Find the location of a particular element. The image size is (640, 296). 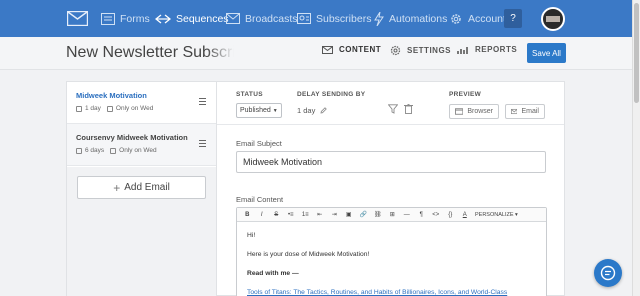

tab-content: CONTENT is located at coordinates (351, 49).